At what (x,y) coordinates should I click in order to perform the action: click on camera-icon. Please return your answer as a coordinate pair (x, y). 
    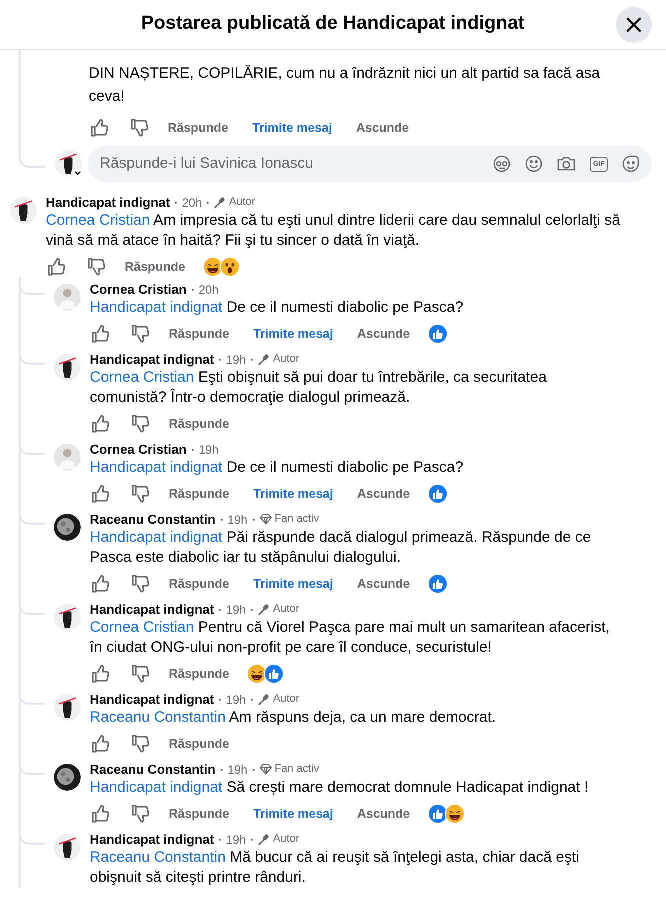
    Looking at the image, I should click on (566, 164).